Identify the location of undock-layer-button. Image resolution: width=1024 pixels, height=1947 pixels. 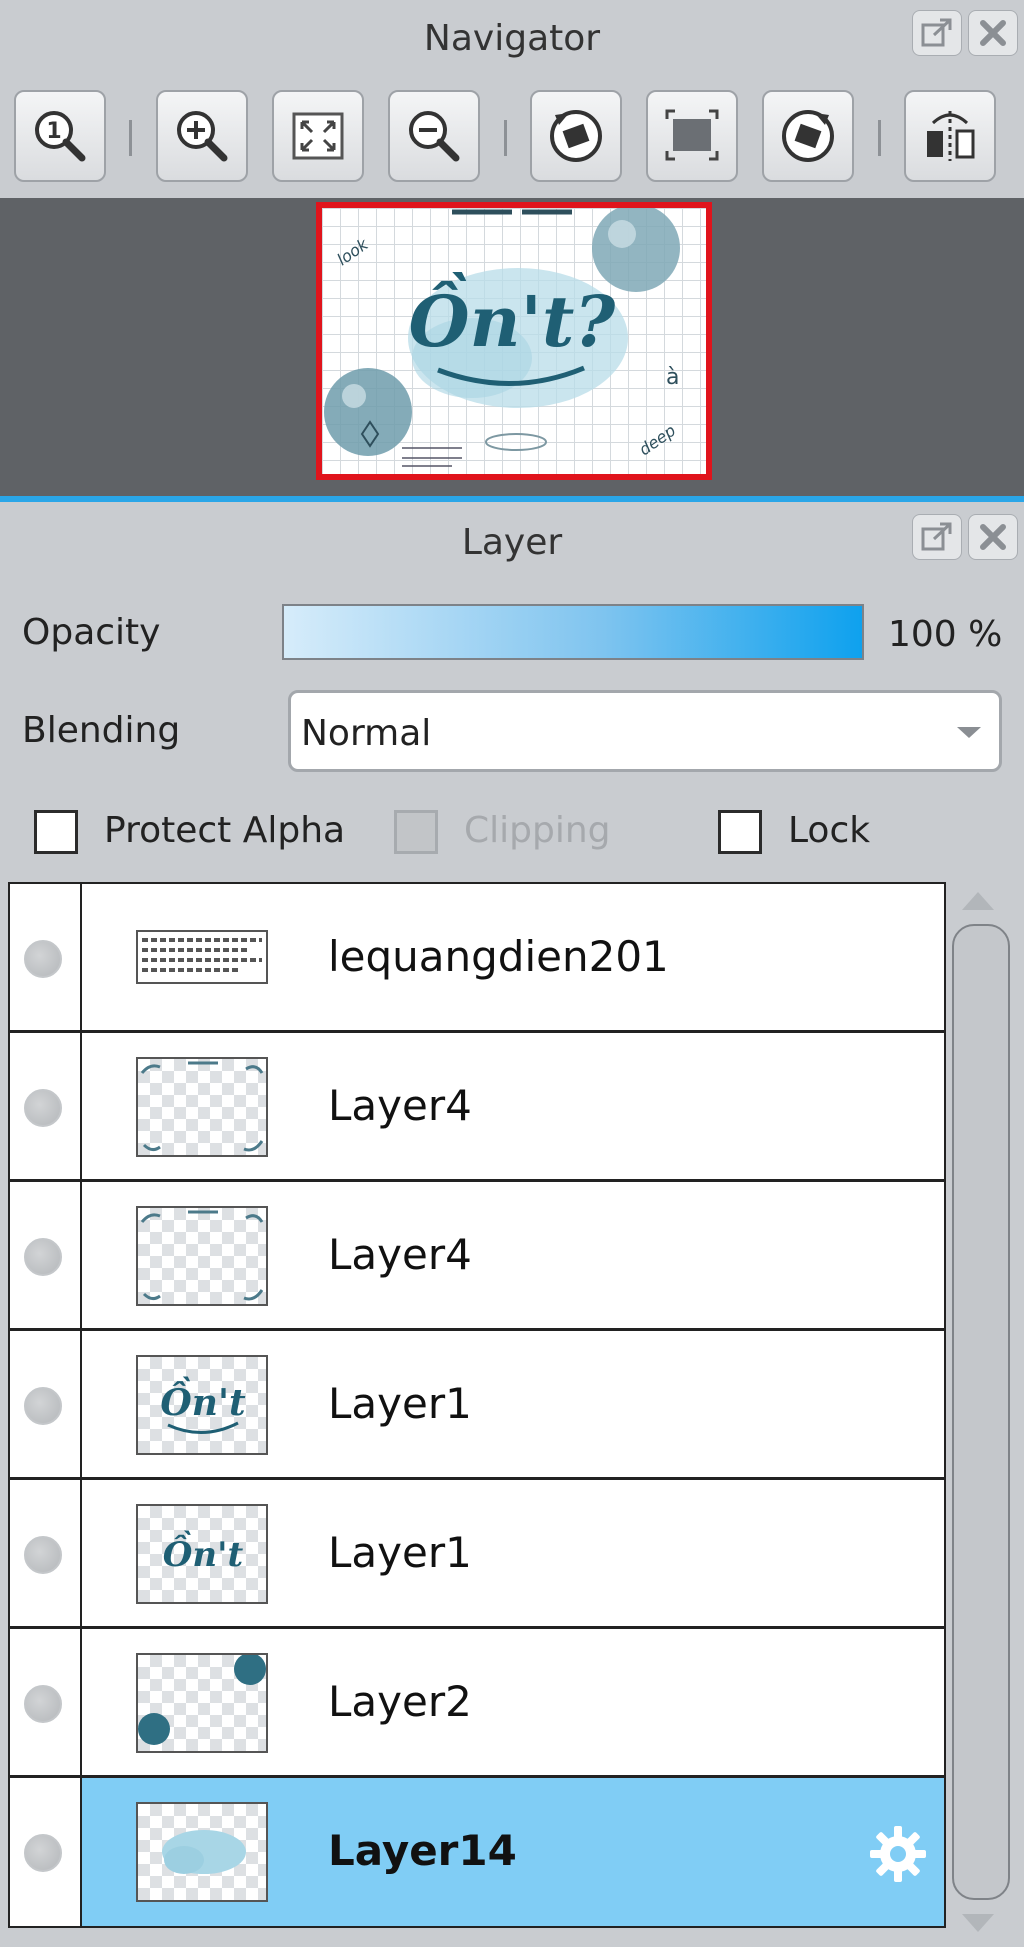
(937, 537).